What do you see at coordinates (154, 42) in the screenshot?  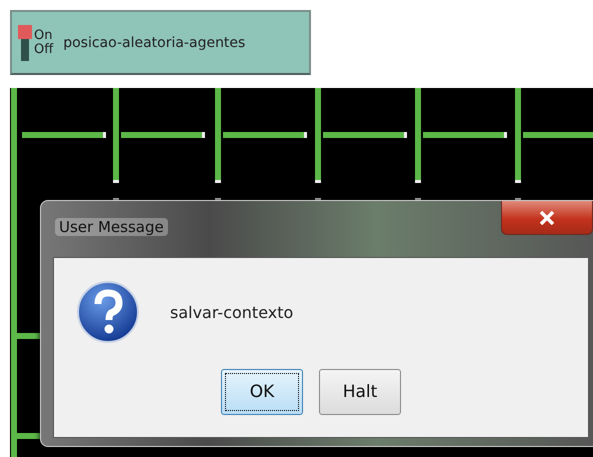 I see `switch-label: posicao-aleatoria-agentes` at bounding box center [154, 42].